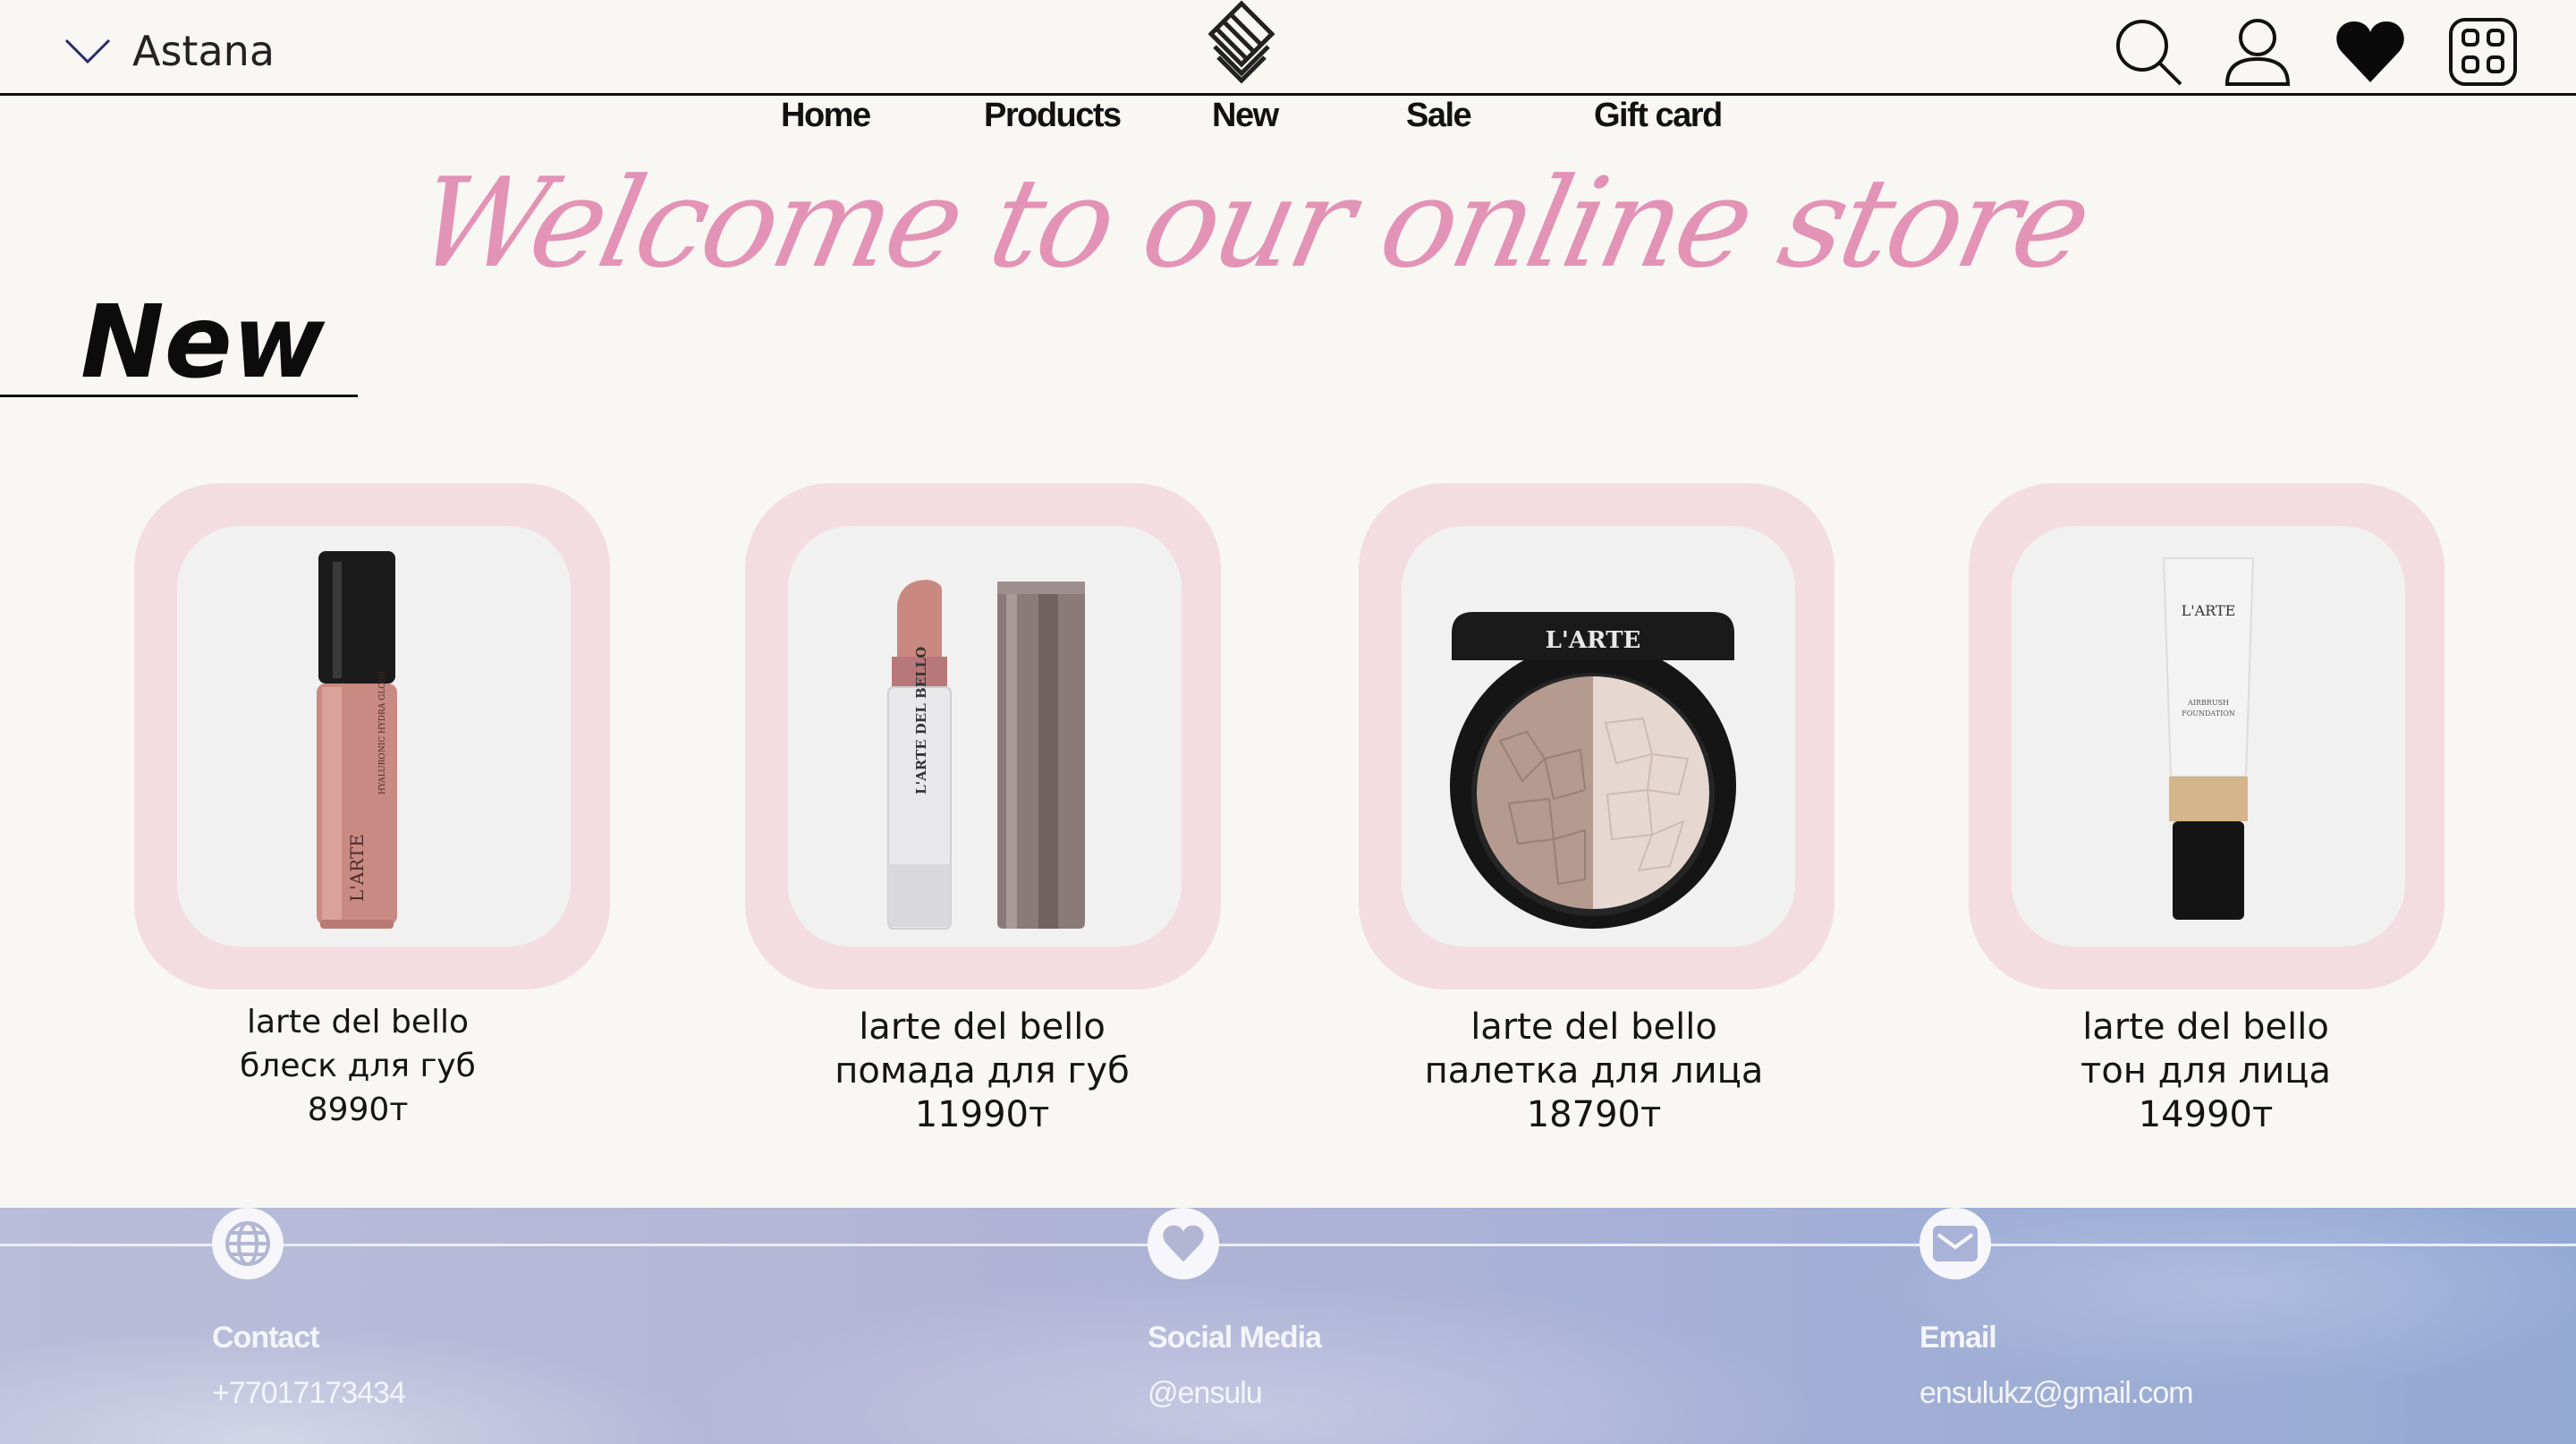 Image resolution: width=2576 pixels, height=1444 pixels. I want to click on product-card-lip-gloss: L'ARTE HYALURONIC HYDRA GLOSS, so click(372, 737).